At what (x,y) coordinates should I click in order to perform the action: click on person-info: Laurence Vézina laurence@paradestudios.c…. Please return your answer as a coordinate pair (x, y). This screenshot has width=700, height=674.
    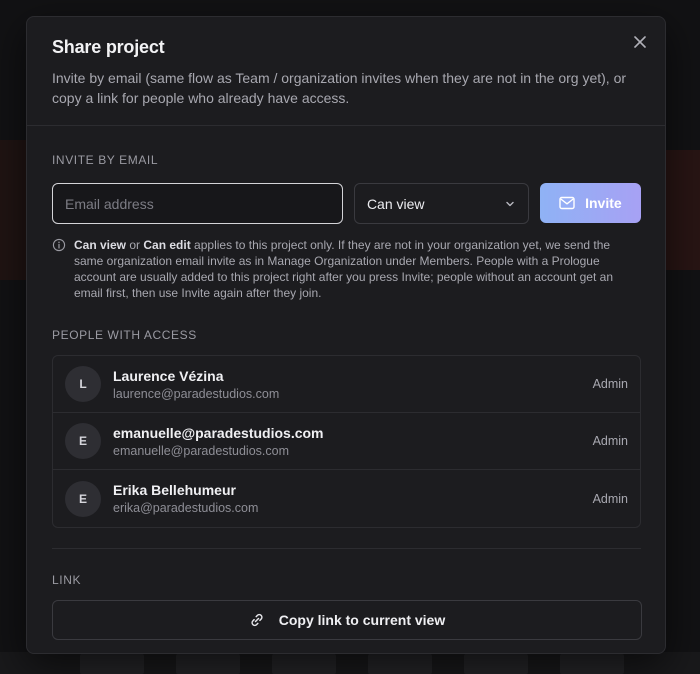
    Looking at the image, I should click on (353, 384).